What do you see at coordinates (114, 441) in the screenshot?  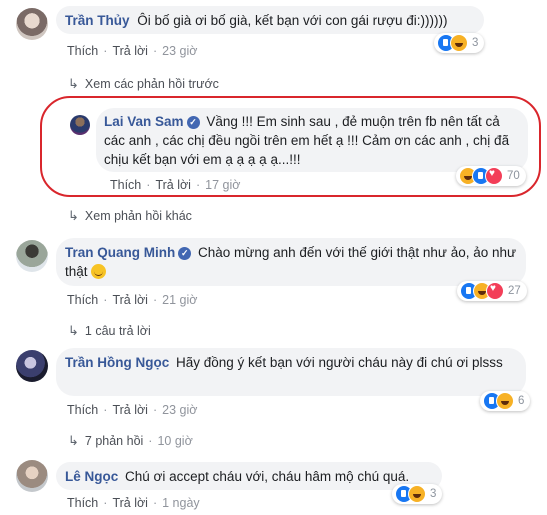 I see `view-replies-label: 7 phản hồi` at bounding box center [114, 441].